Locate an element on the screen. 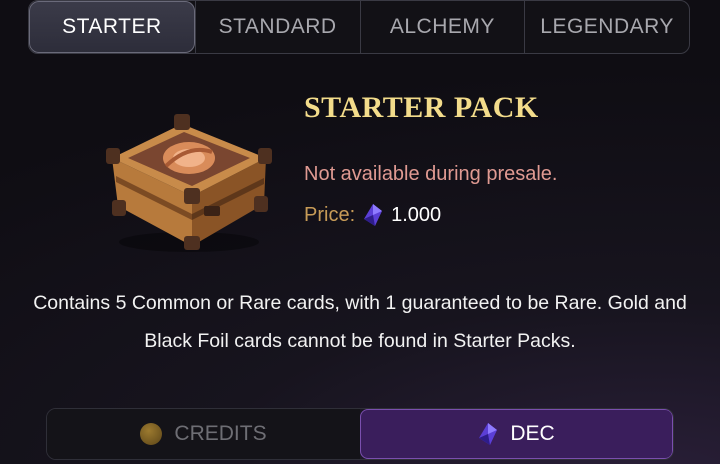 Image resolution: width=720 pixels, height=464 pixels. dec-label: DEC is located at coordinates (532, 433).